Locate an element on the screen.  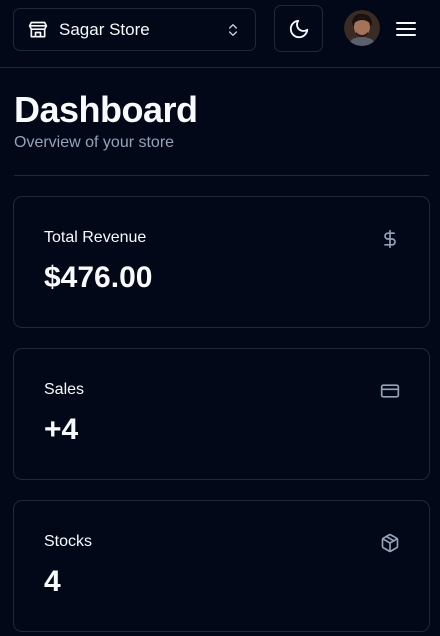
theme-toggle-button is located at coordinates (298, 28).